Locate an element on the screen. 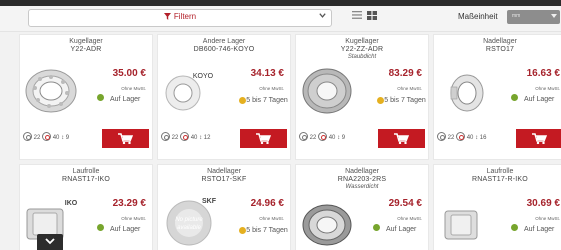 The height and width of the screenshot is (250, 561). product-price: 29.54 € is located at coordinates (405, 203).